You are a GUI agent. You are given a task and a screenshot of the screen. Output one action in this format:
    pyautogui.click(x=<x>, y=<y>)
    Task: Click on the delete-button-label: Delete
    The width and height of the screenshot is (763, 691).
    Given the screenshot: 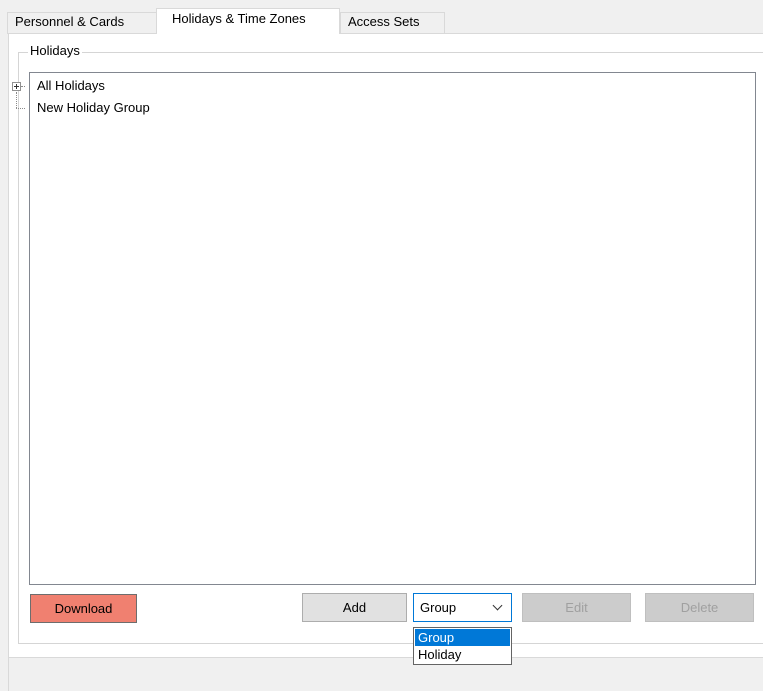 What is the action you would take?
    pyautogui.click(x=699, y=607)
    